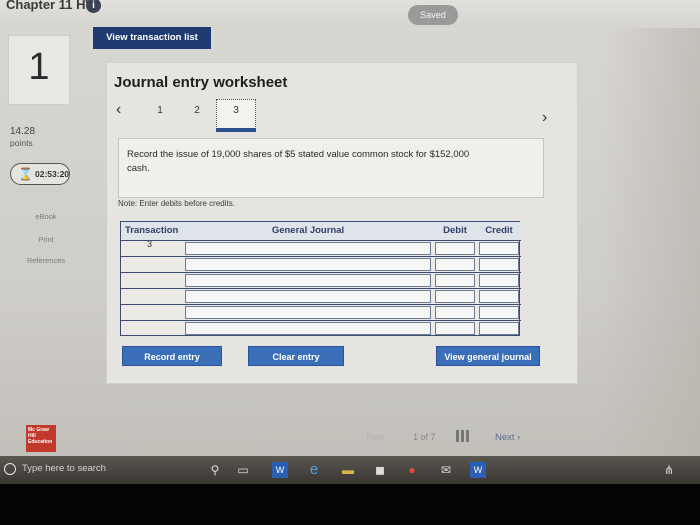 The width and height of the screenshot is (700, 525). I want to click on page-indicator: 1 of 7, so click(424, 437).